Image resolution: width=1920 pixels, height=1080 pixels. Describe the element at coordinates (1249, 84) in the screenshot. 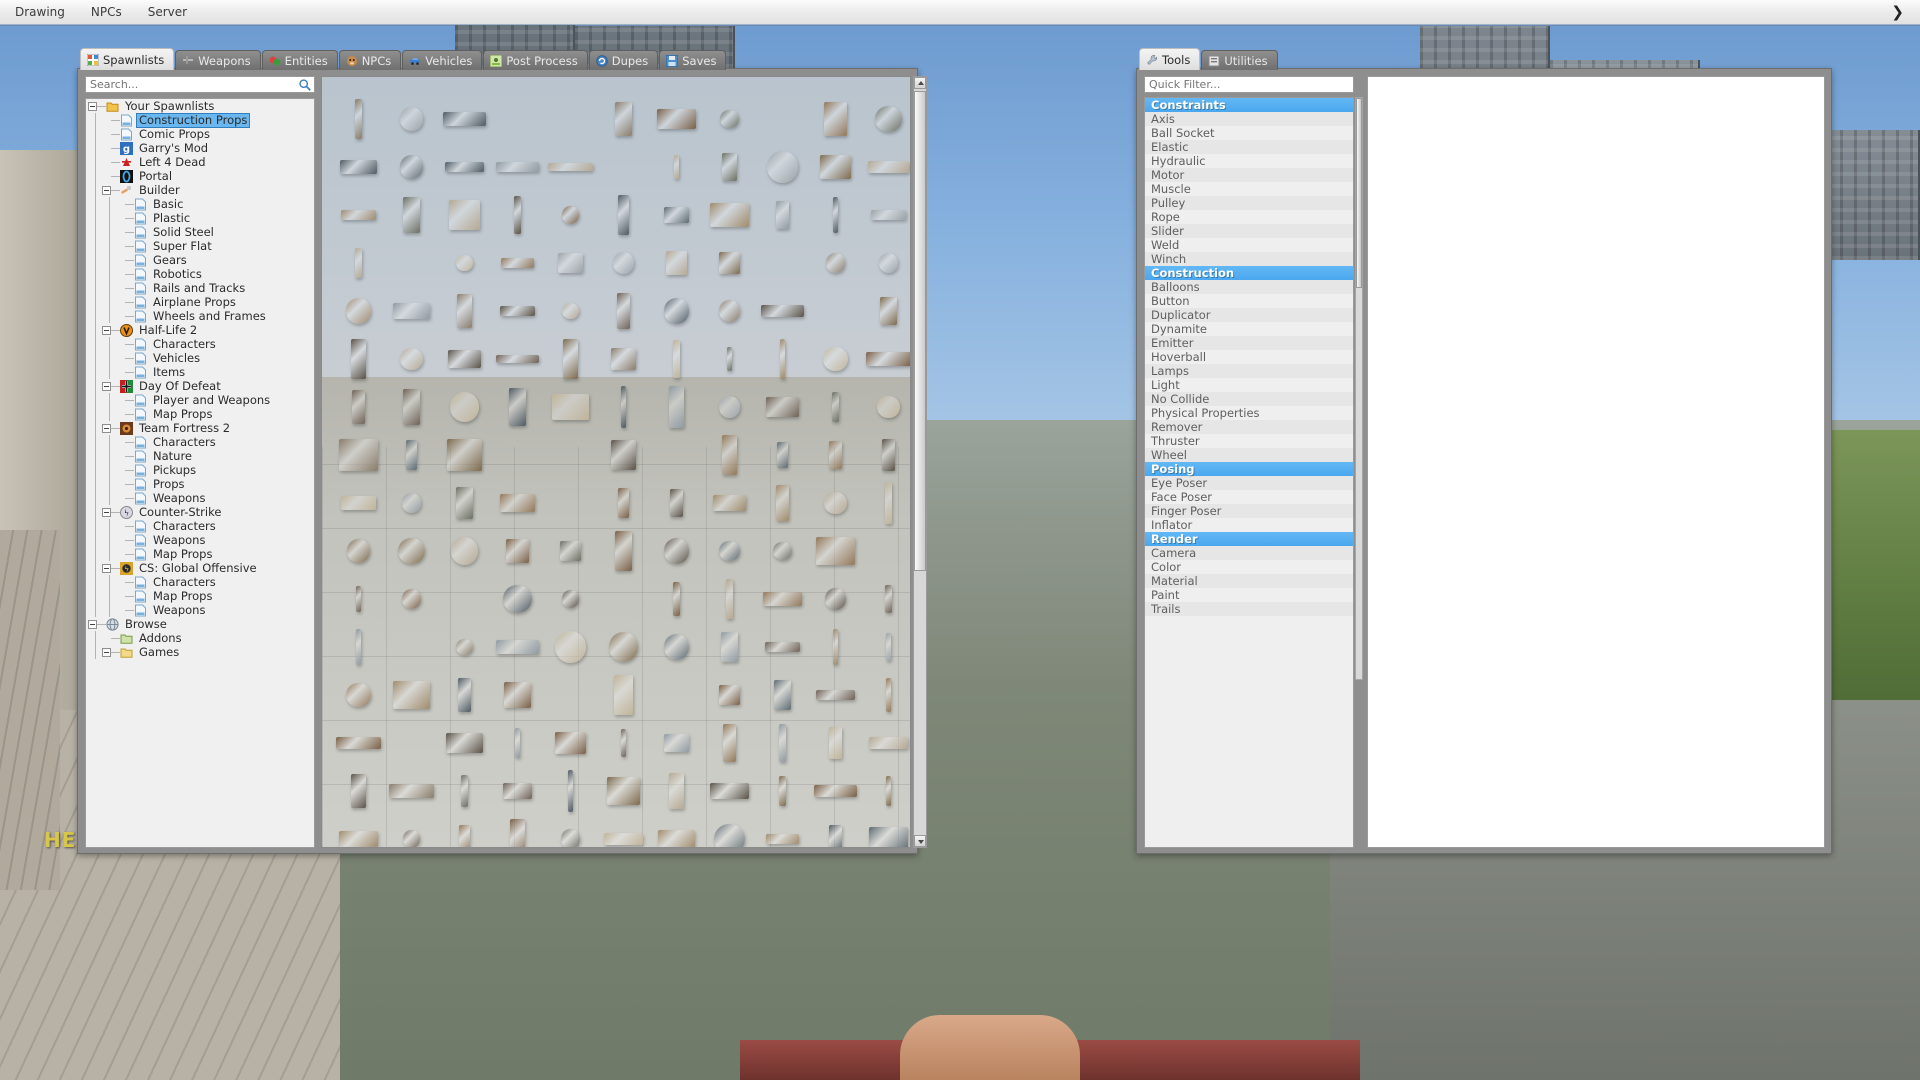

I see `quick-filter` at that location.